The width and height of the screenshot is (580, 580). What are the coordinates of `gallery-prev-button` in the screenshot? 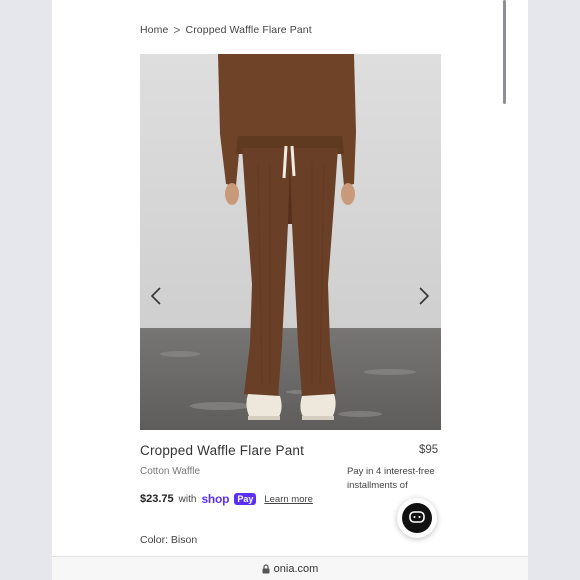 It's located at (156, 296).